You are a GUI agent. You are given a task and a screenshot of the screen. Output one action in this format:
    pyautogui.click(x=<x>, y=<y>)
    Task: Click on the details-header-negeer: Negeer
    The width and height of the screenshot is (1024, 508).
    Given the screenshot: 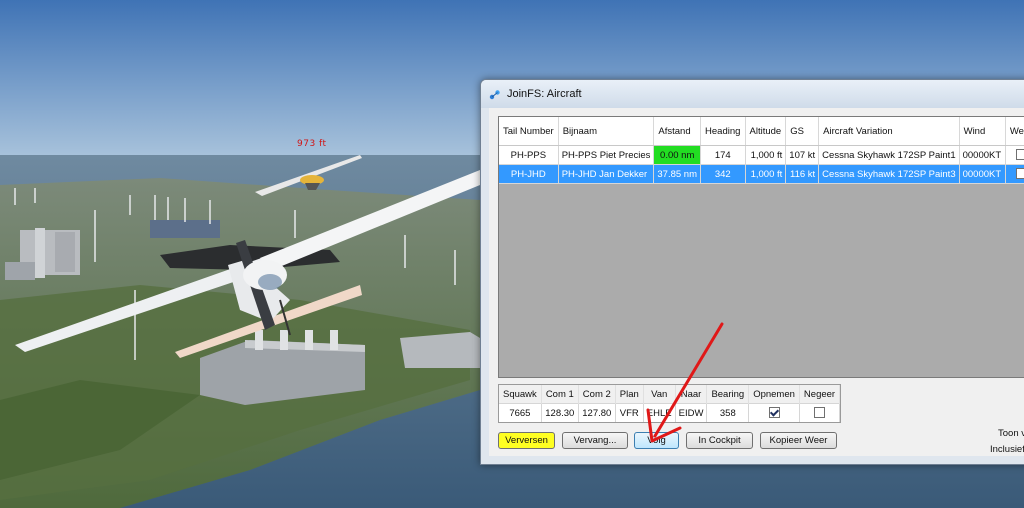 What is the action you would take?
    pyautogui.click(x=820, y=394)
    